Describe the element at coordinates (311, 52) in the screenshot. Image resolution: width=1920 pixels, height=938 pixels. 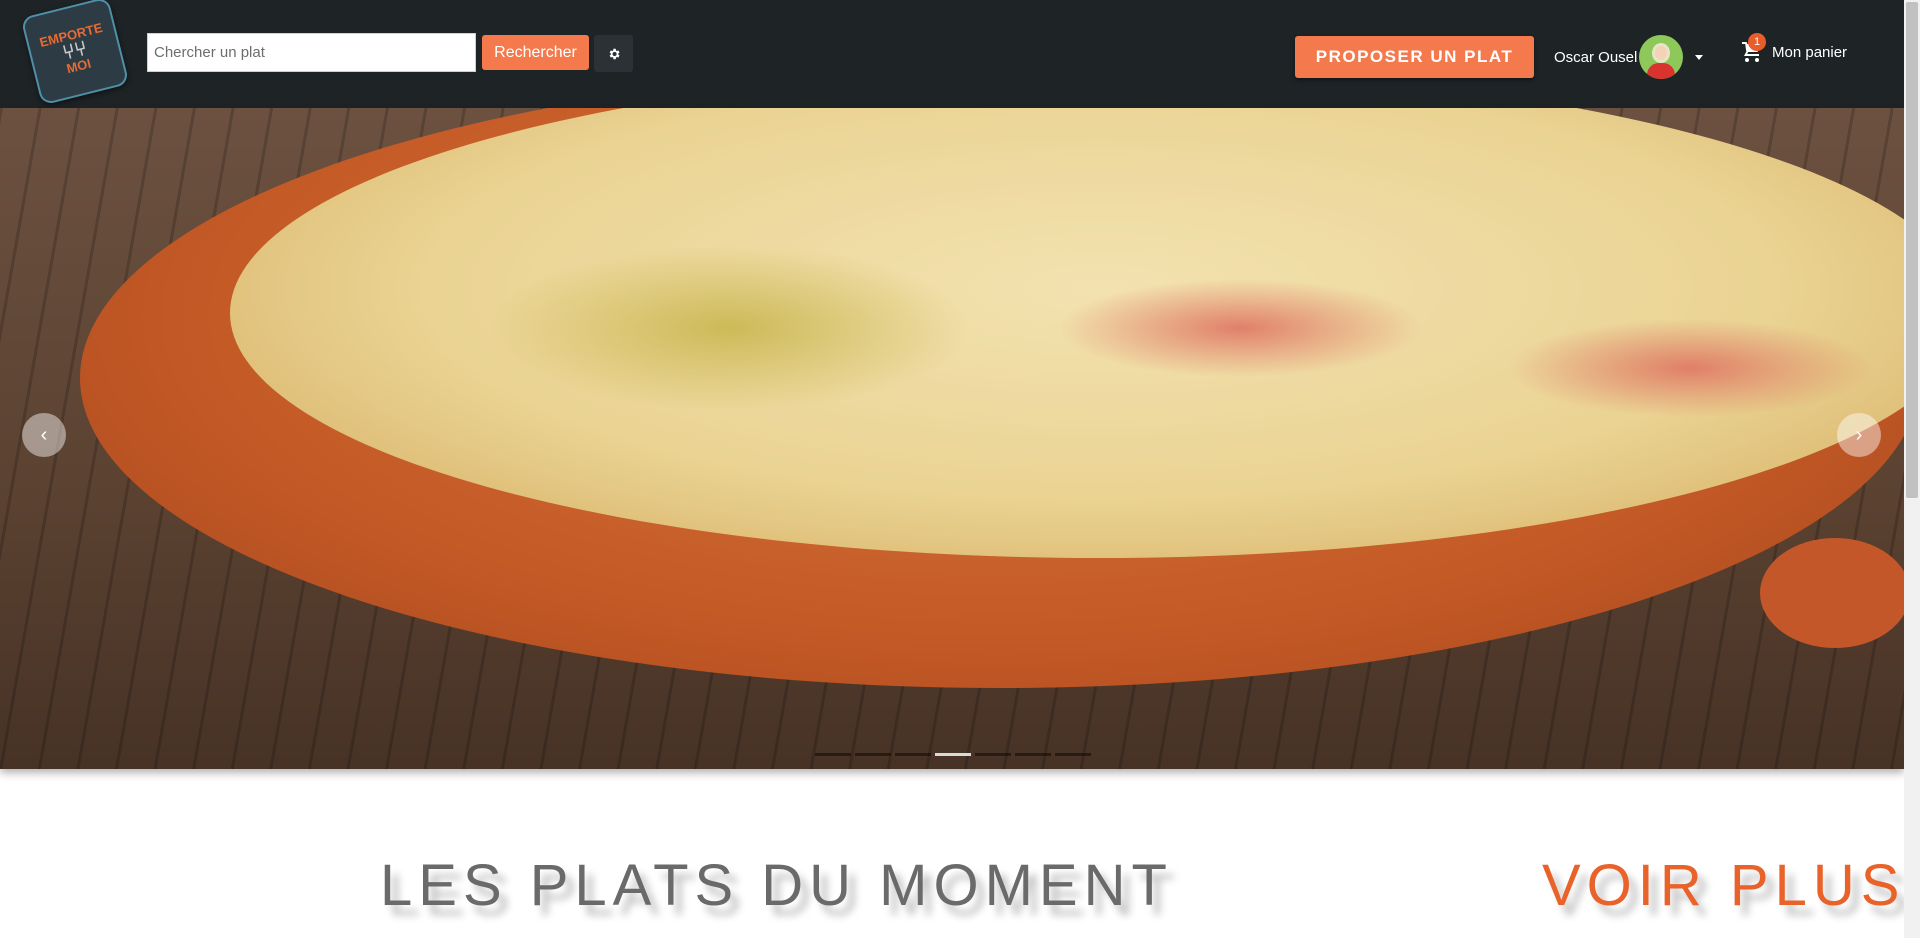
I see `search-input` at that location.